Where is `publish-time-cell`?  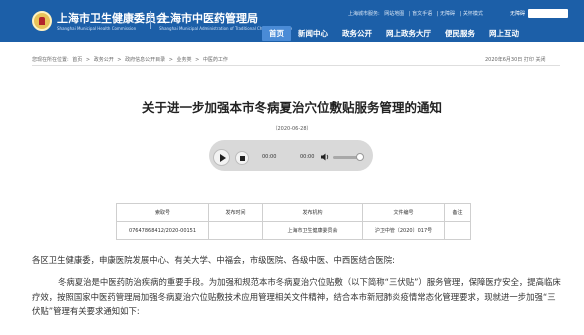
publish-time-cell is located at coordinates (235, 230).